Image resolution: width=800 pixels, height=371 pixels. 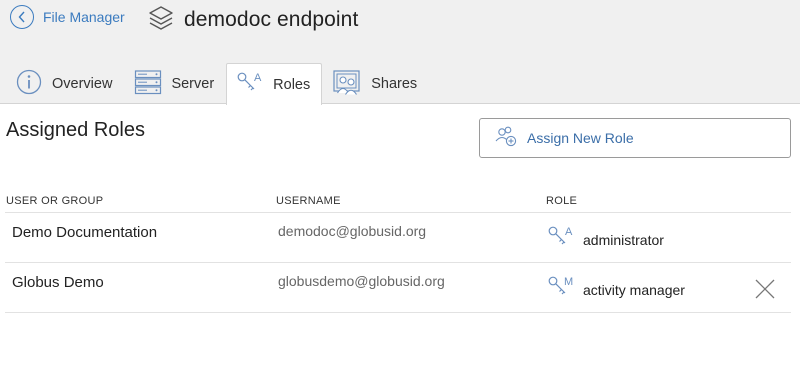 I want to click on assign-new-role-button: Assign New Role, so click(x=635, y=138).